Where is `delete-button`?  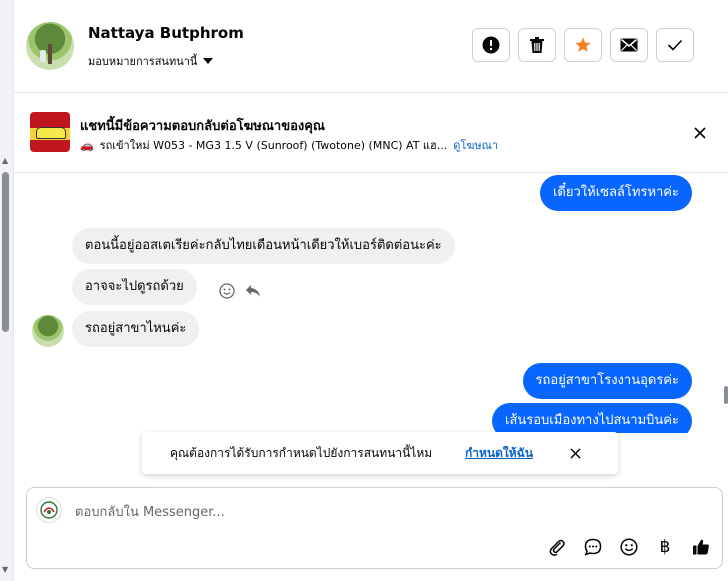
delete-button is located at coordinates (537, 45).